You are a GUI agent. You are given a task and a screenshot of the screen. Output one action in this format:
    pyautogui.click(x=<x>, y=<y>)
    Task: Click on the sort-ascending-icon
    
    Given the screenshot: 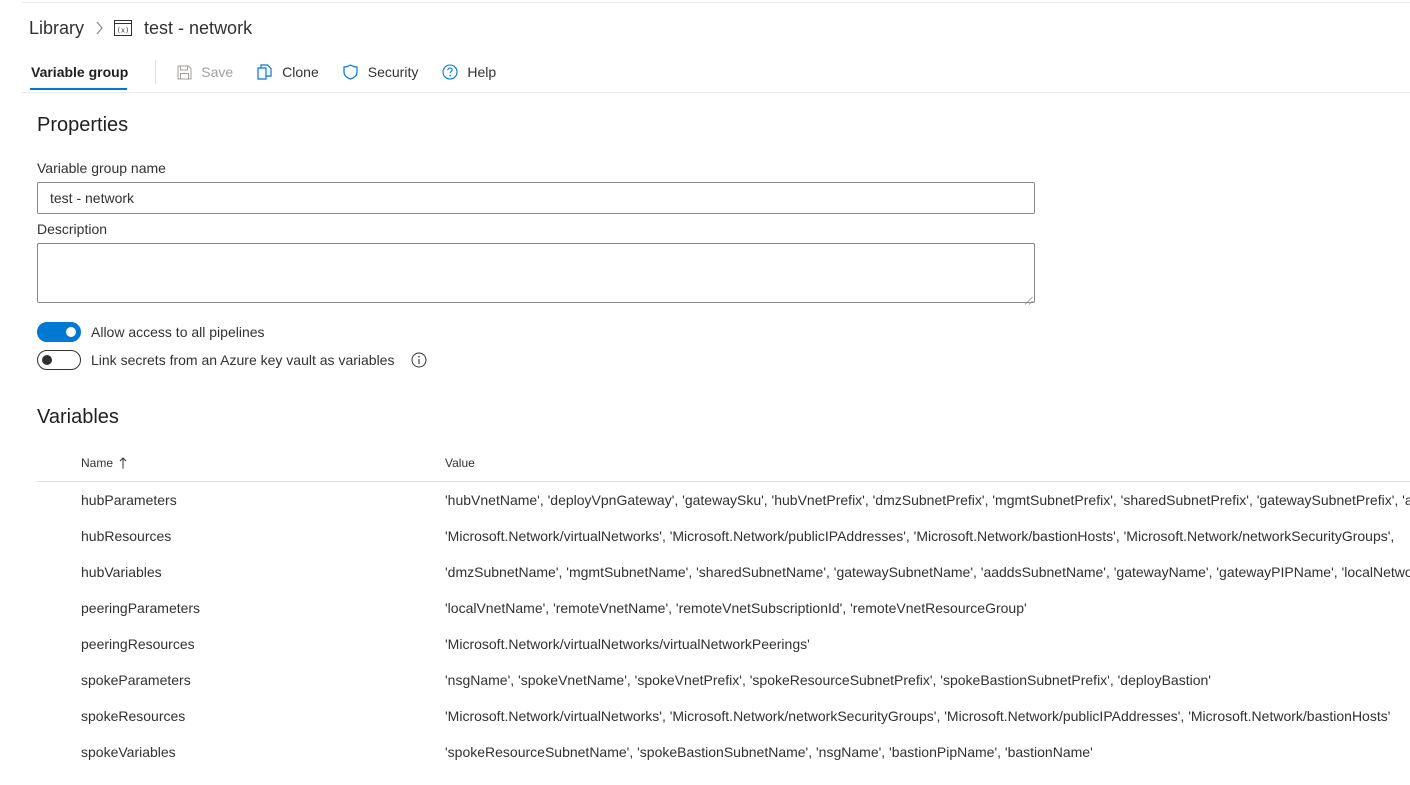 What is the action you would take?
    pyautogui.click(x=123, y=463)
    